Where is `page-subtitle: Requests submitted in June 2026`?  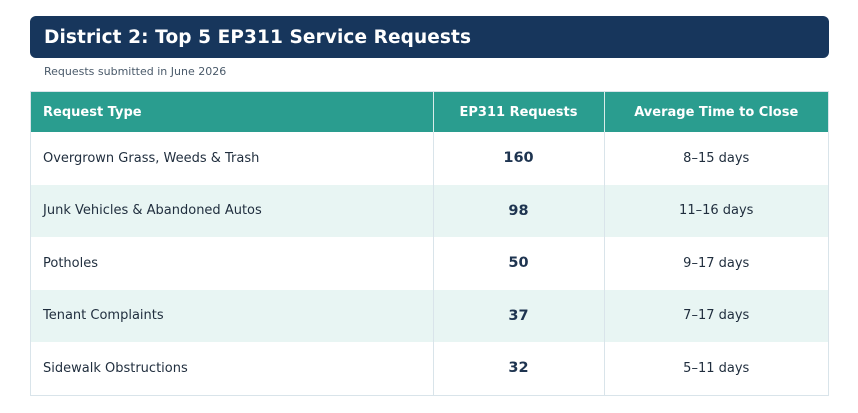 page-subtitle: Requests submitted in June 2026 is located at coordinates (135, 71).